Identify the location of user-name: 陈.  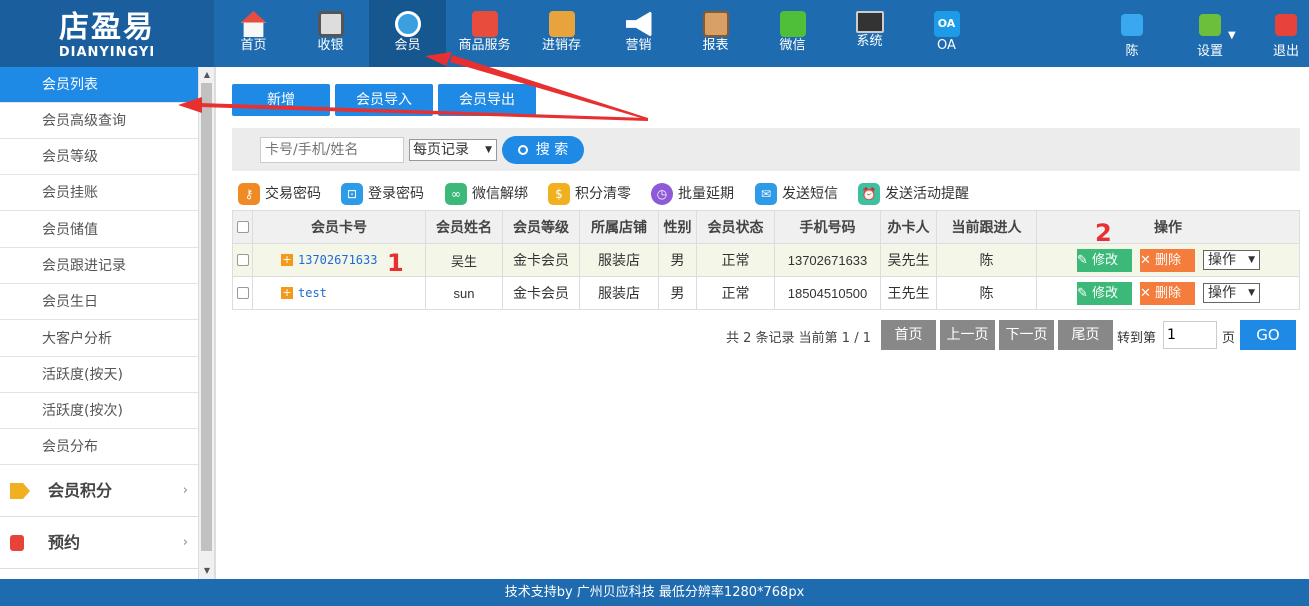
(1132, 51).